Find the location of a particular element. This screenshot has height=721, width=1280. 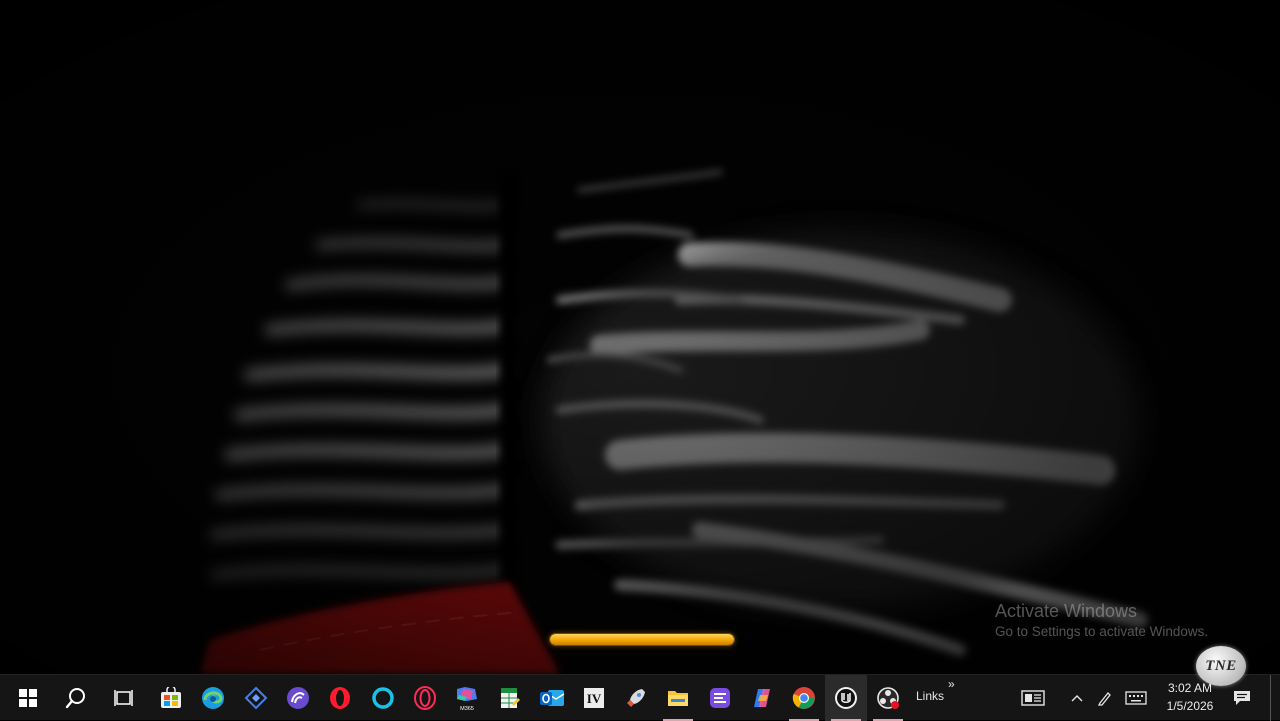

svg-text: M365 is located at coordinates (467, 708).